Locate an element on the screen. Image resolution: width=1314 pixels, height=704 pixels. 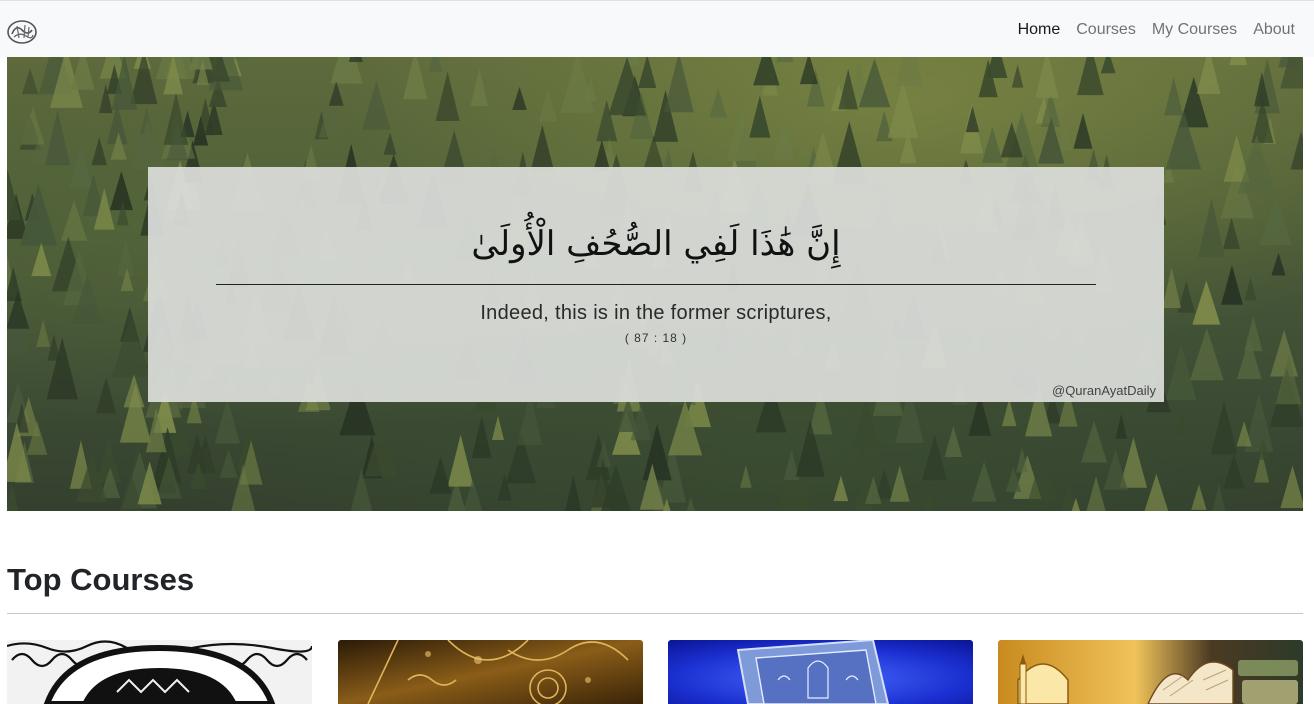
verse-reference: ( 87 : 18 ) is located at coordinates (656, 338).